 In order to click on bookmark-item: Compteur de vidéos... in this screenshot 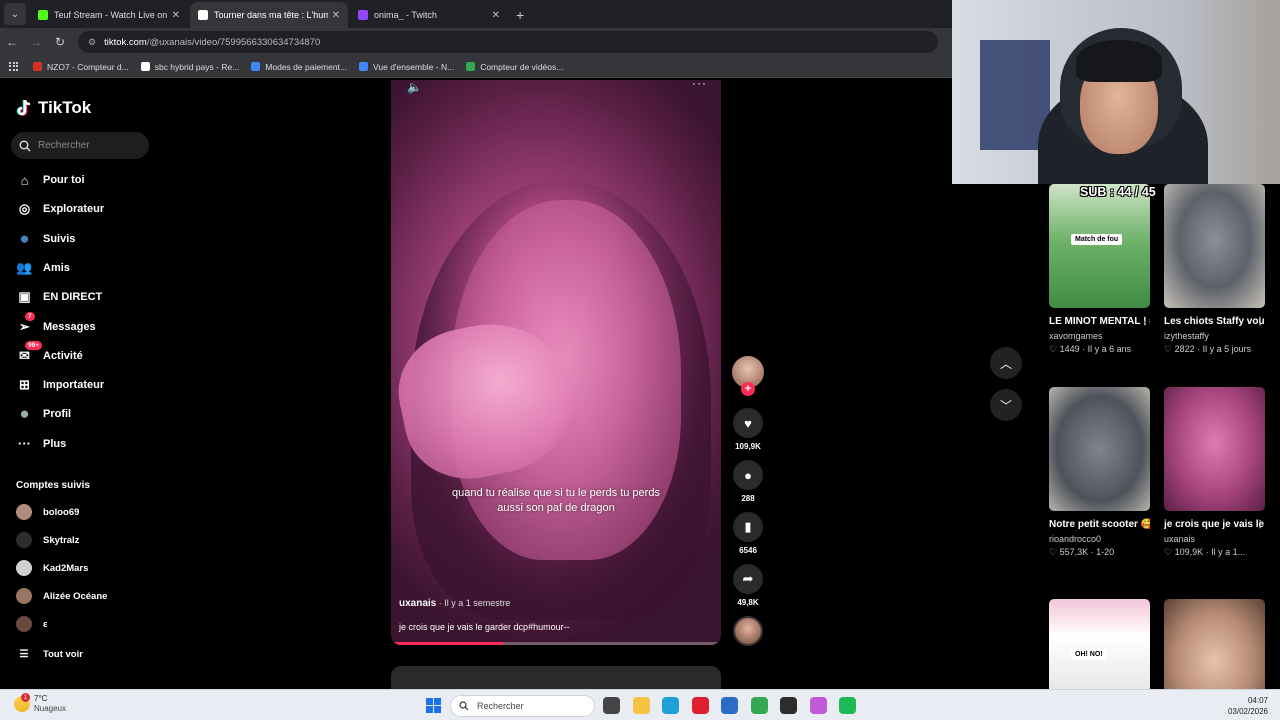, I will do `click(514, 67)`.